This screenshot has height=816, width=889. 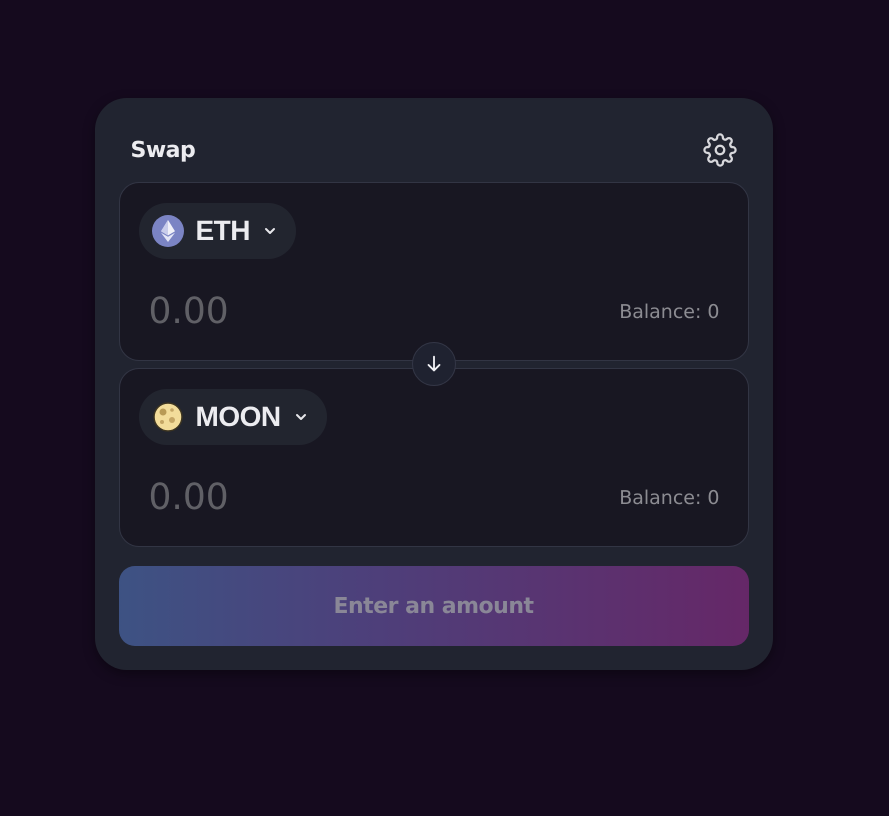 What do you see at coordinates (168, 417) in the screenshot?
I see `moon-icon` at bounding box center [168, 417].